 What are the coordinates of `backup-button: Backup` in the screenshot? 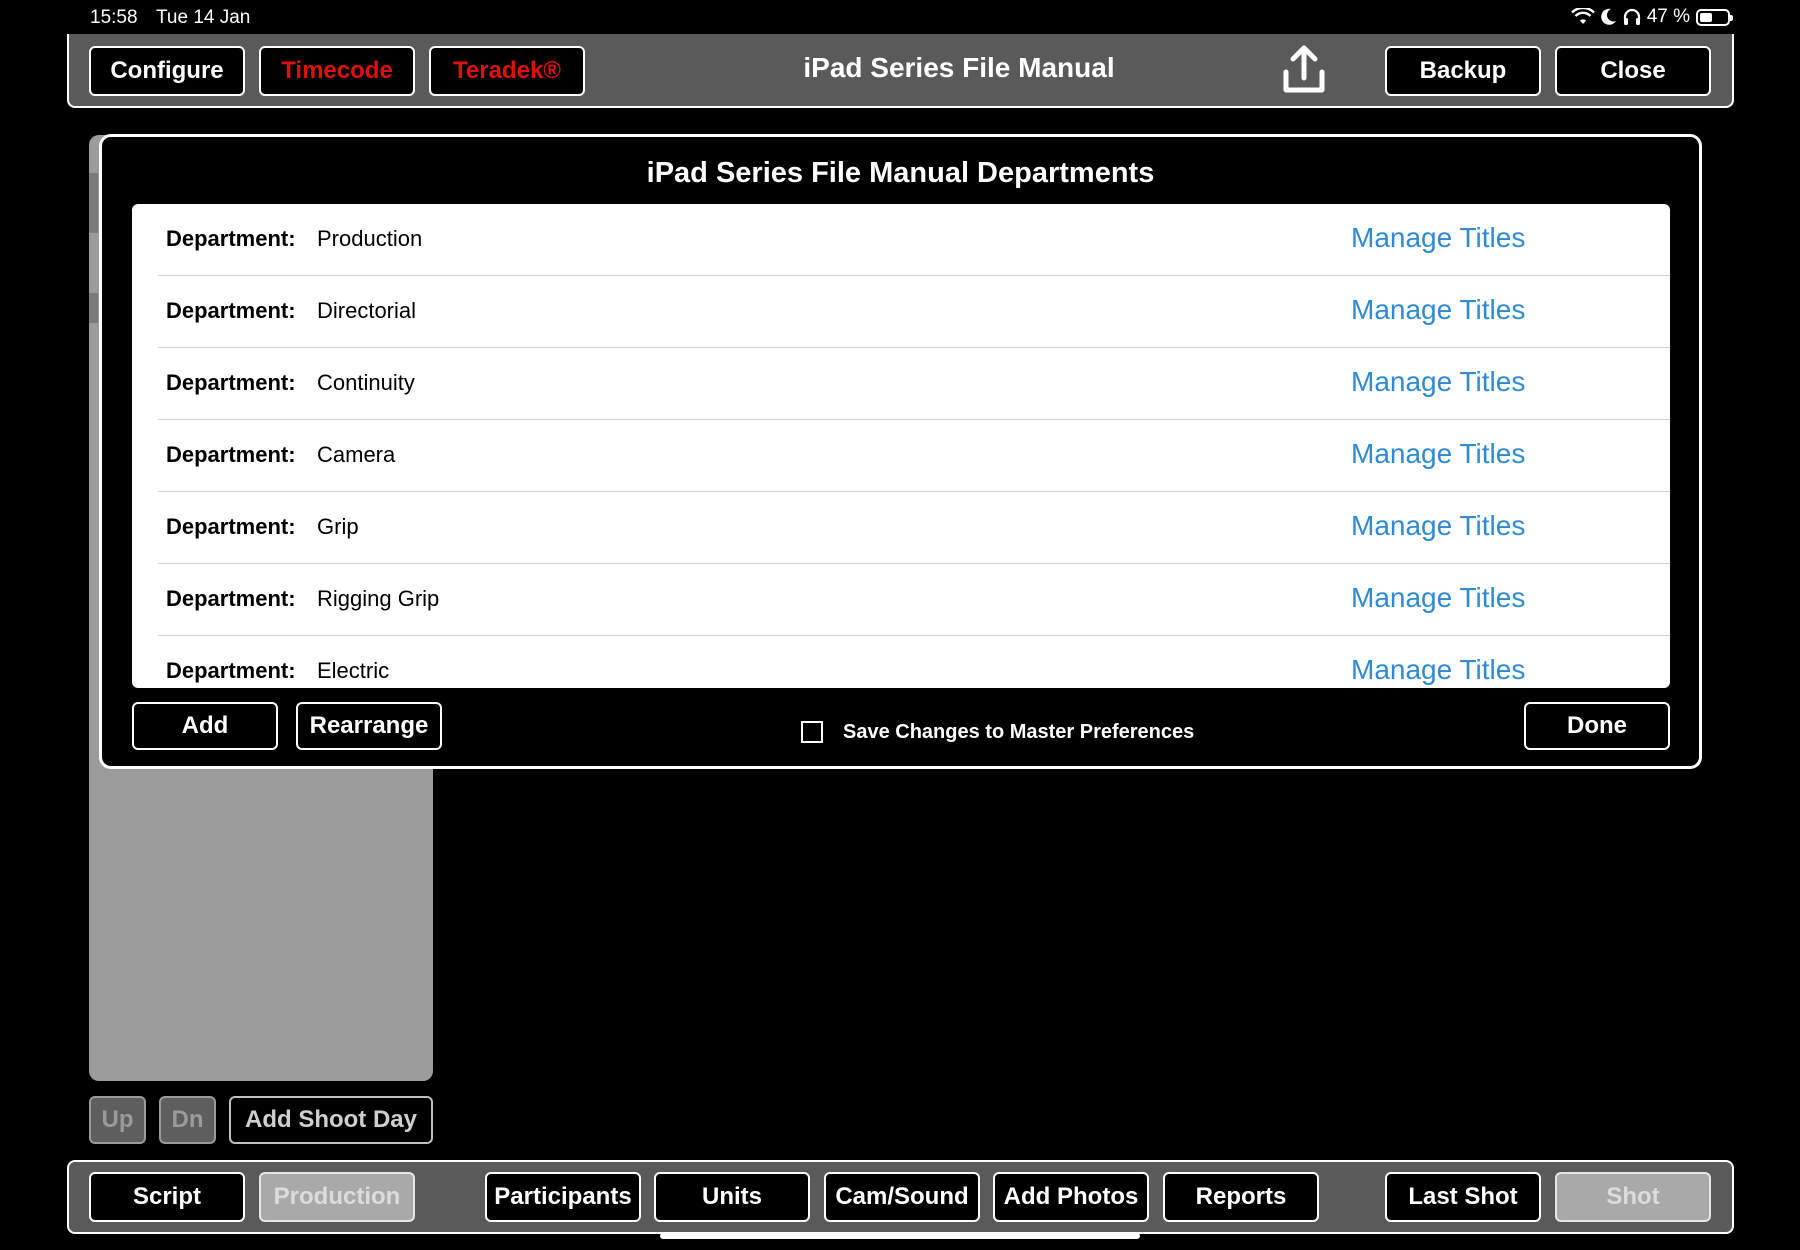 It's located at (1463, 71).